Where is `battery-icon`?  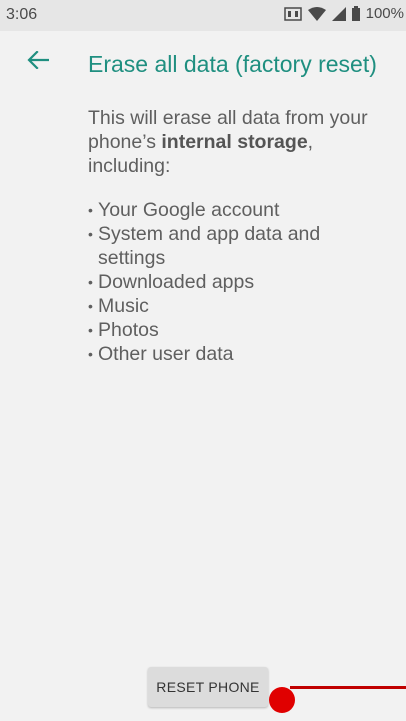
battery-icon is located at coordinates (355, 13).